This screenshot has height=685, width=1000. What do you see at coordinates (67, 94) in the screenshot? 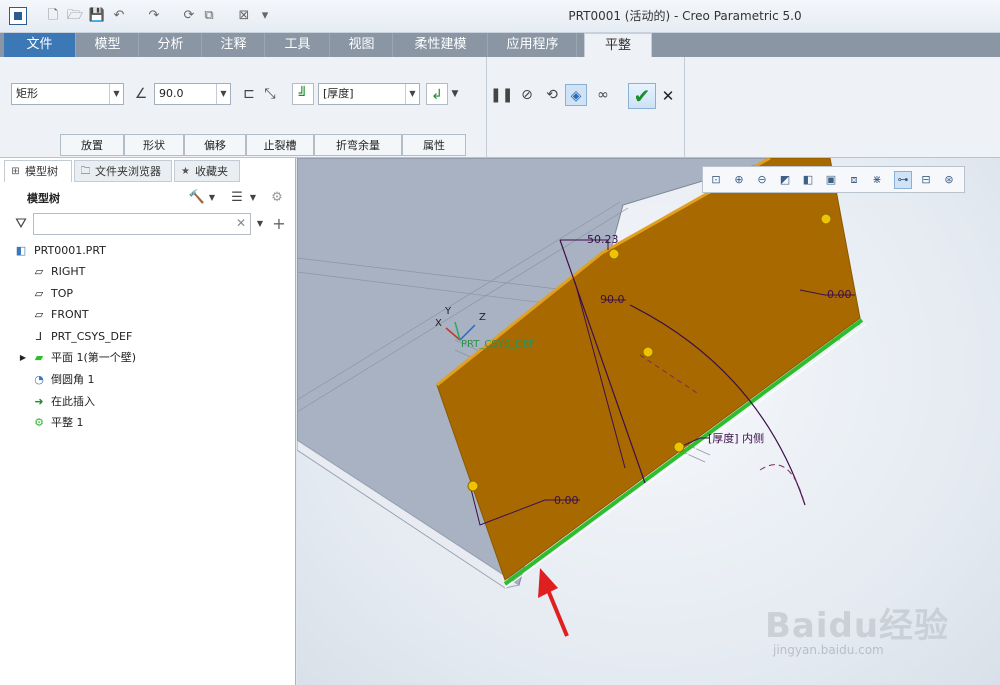
I see `shape-dropdown: 矩形 ▼` at bounding box center [67, 94].